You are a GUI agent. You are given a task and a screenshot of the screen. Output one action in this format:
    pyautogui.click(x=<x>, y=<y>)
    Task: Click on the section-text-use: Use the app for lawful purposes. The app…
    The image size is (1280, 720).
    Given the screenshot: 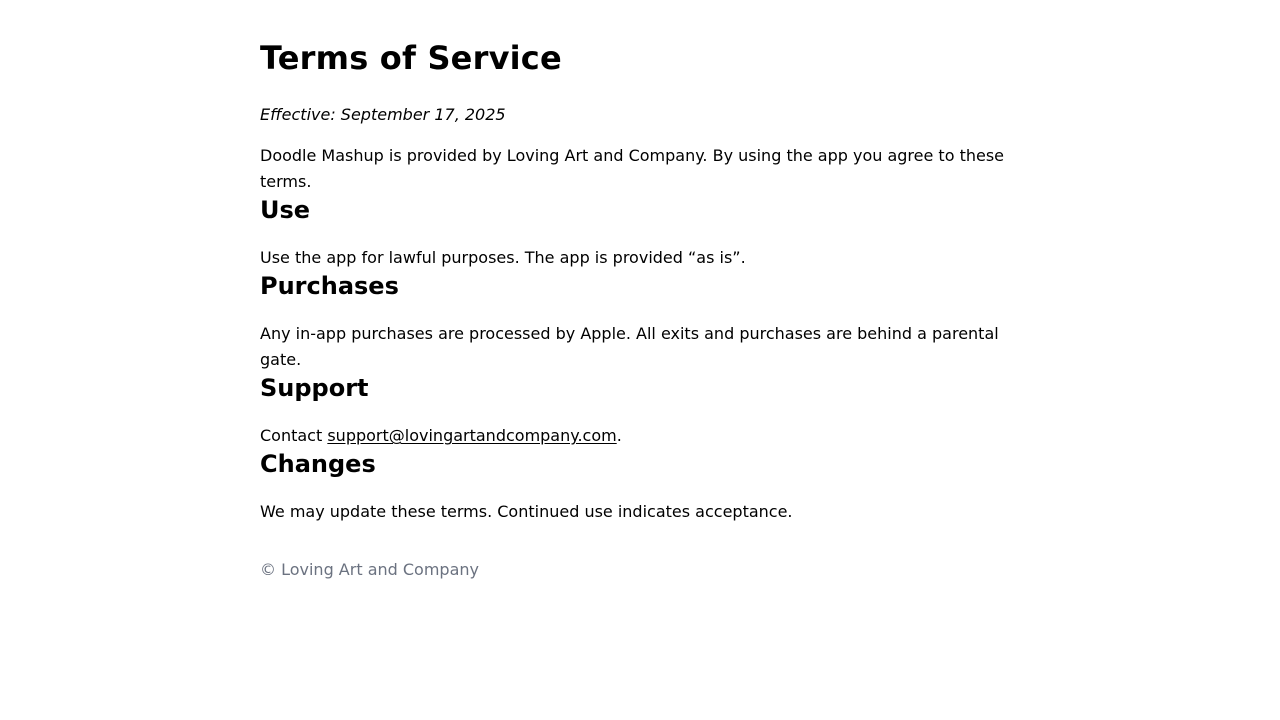 What is the action you would take?
    pyautogui.click(x=503, y=257)
    